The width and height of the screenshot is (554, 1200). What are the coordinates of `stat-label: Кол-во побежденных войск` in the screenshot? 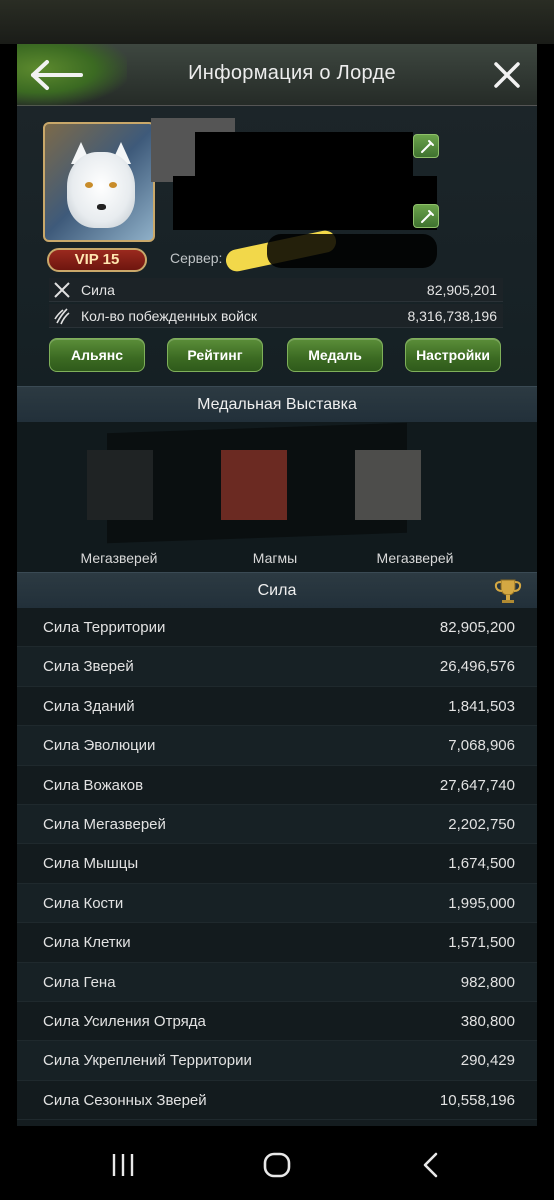 It's located at (169, 316).